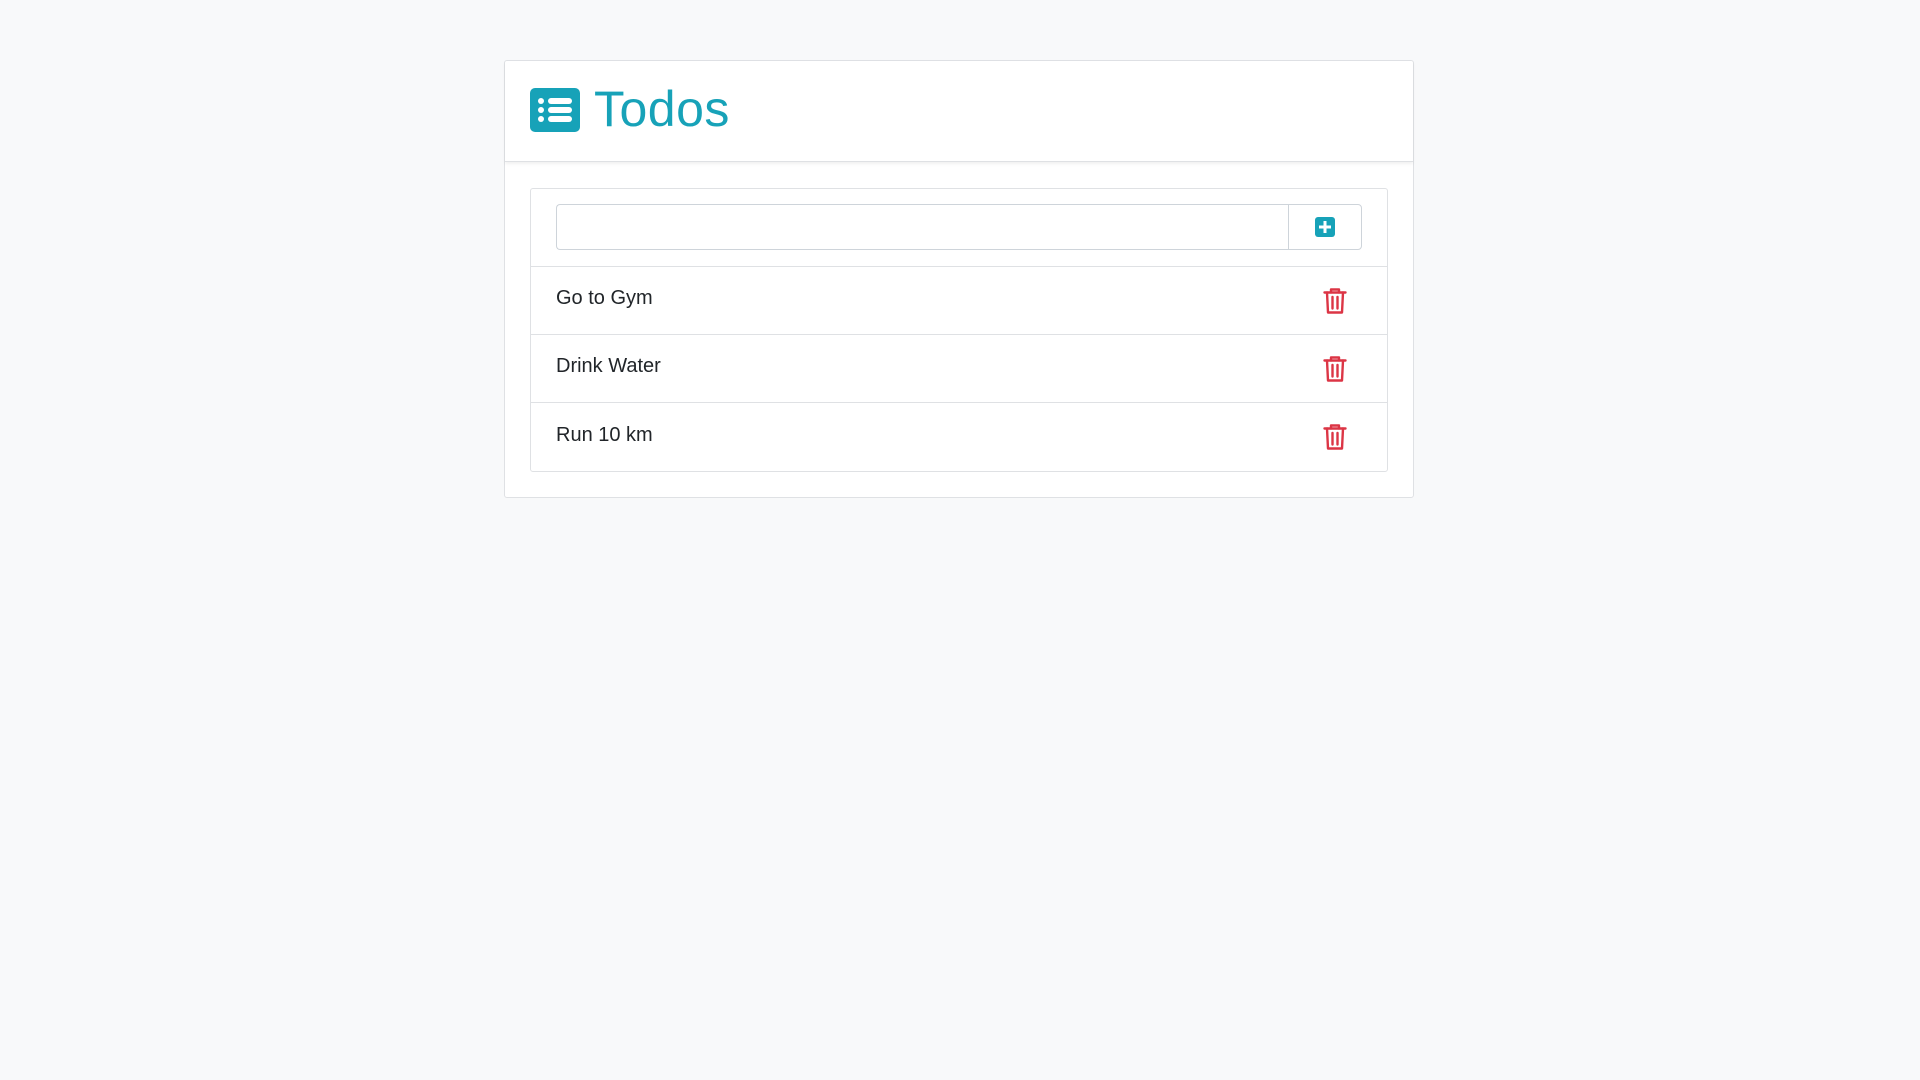 This screenshot has height=1080, width=1920. What do you see at coordinates (959, 111) in the screenshot?
I see `card-header: Todos` at bounding box center [959, 111].